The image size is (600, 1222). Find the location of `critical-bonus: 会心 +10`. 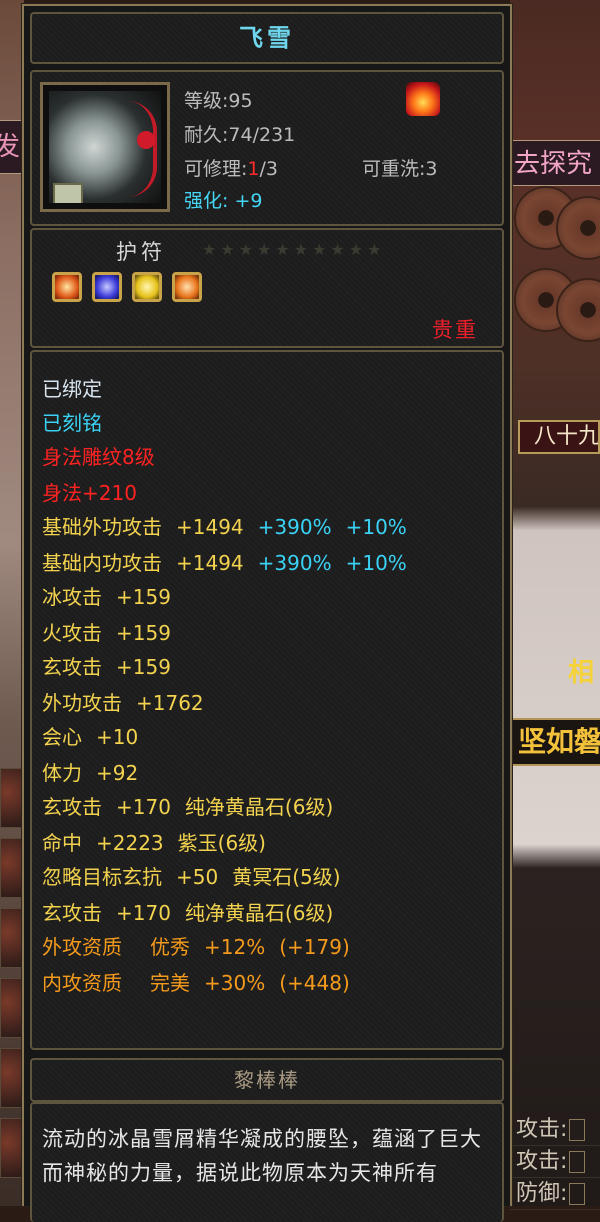

critical-bonus: 会心 +10 is located at coordinates (90, 737).